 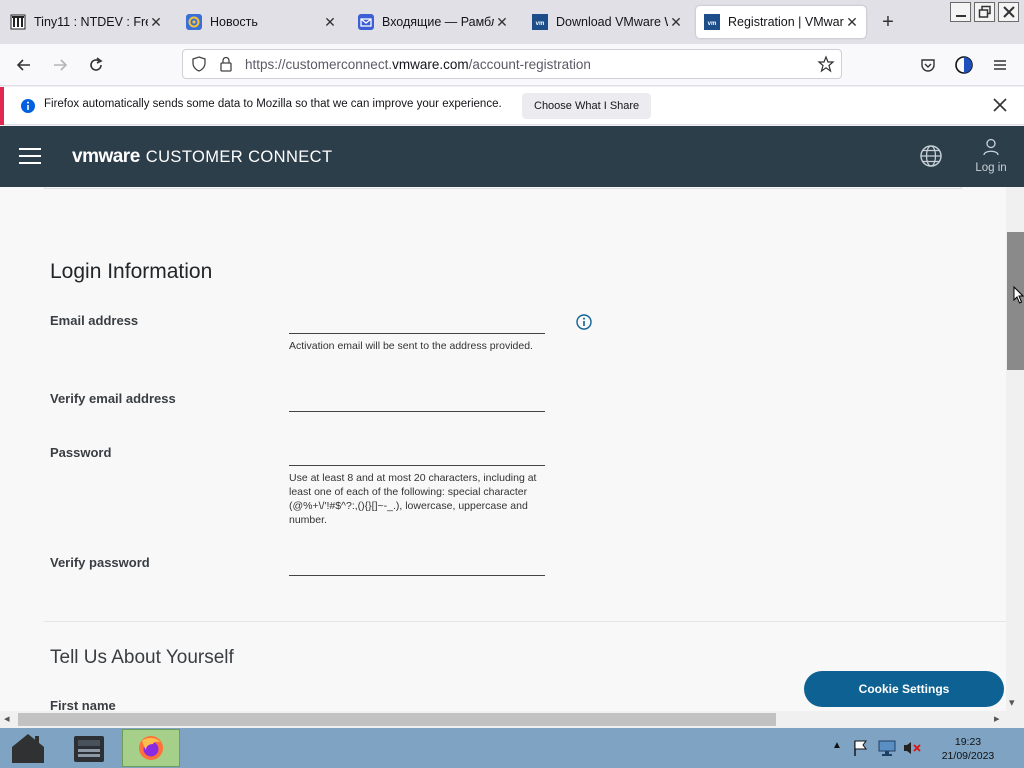 I want to click on close-notification-icon, so click(x=1000, y=107).